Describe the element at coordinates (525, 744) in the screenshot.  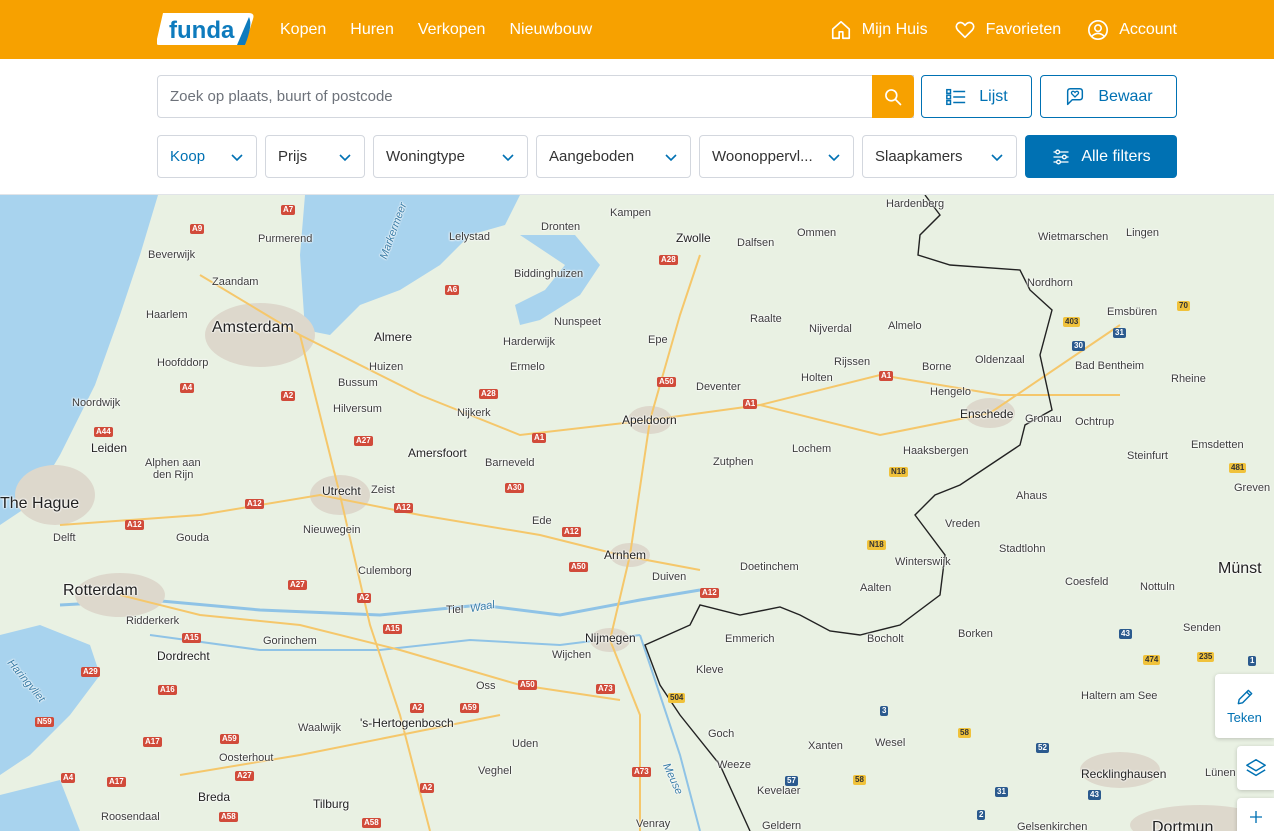
I see `place-label: Uden` at that location.